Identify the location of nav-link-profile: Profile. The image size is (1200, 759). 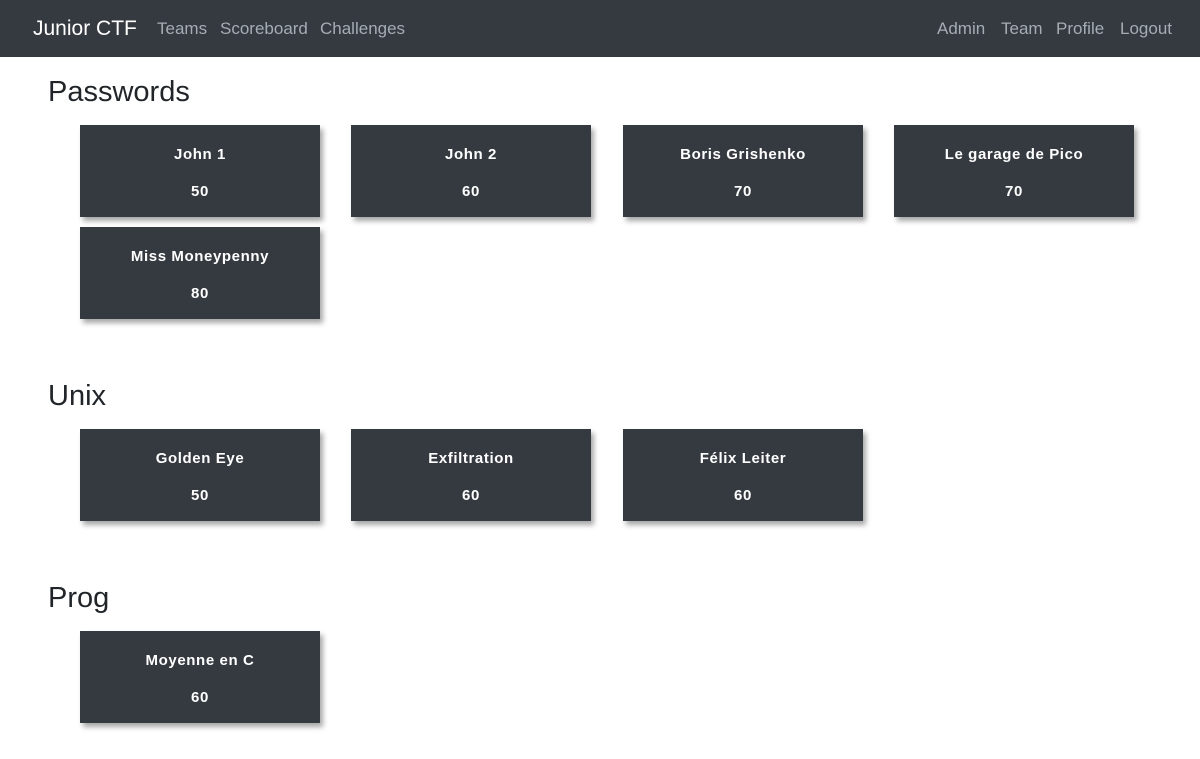
(1080, 29).